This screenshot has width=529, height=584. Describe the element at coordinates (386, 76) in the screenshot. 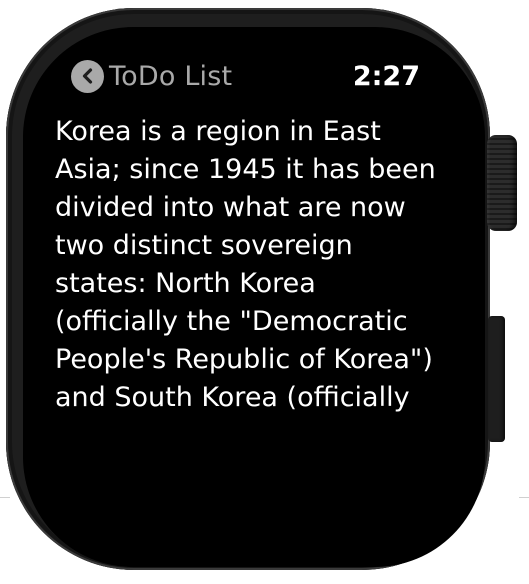

I see `clock-time: 2:27` at that location.